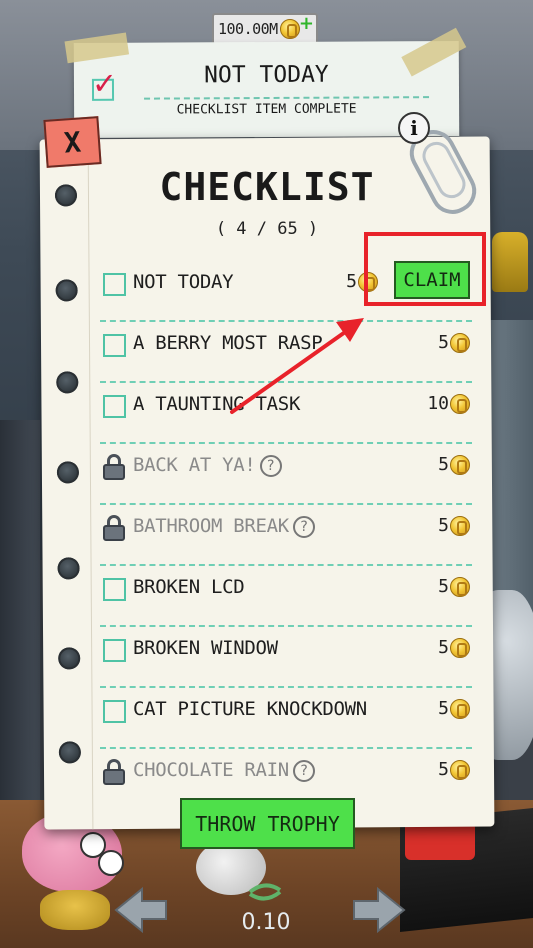 The width and height of the screenshot is (533, 948). I want to click on item-label: BROKEN WINDOW, so click(205, 648).